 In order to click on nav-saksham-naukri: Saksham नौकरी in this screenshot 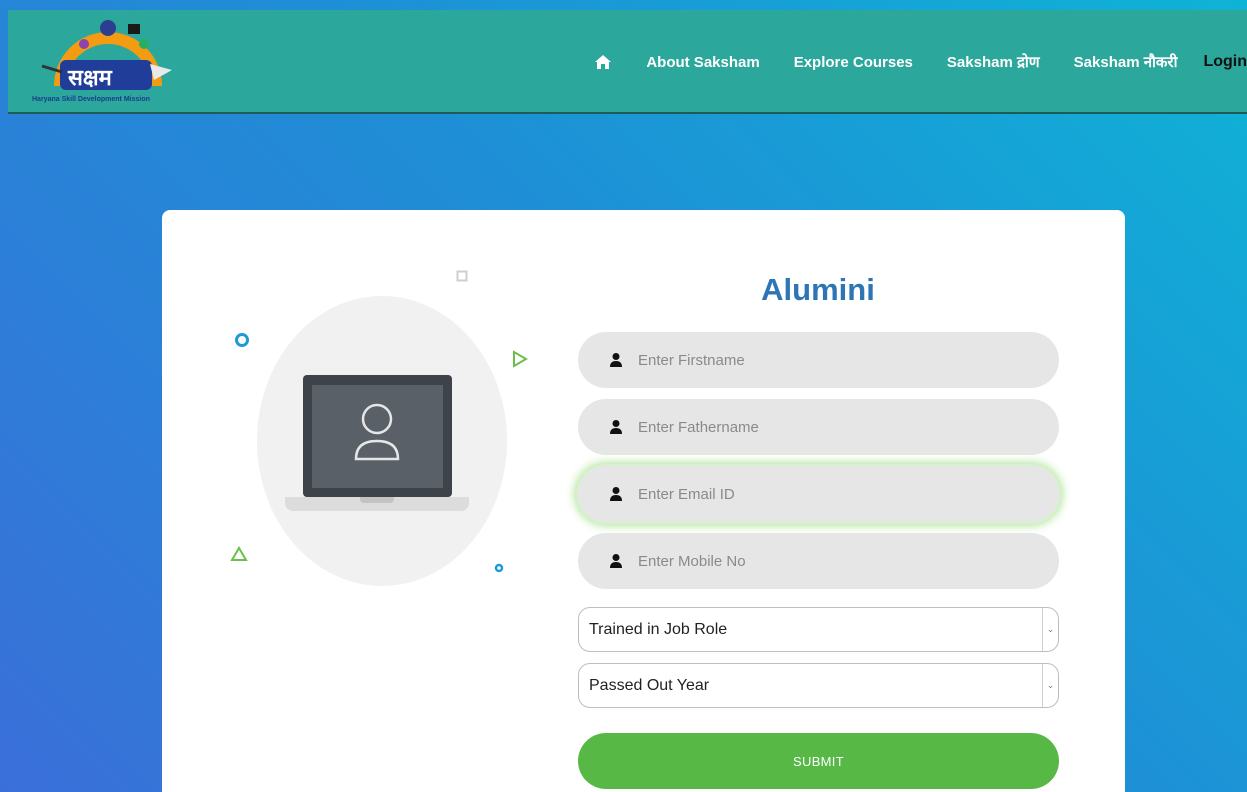, I will do `click(1126, 62)`.